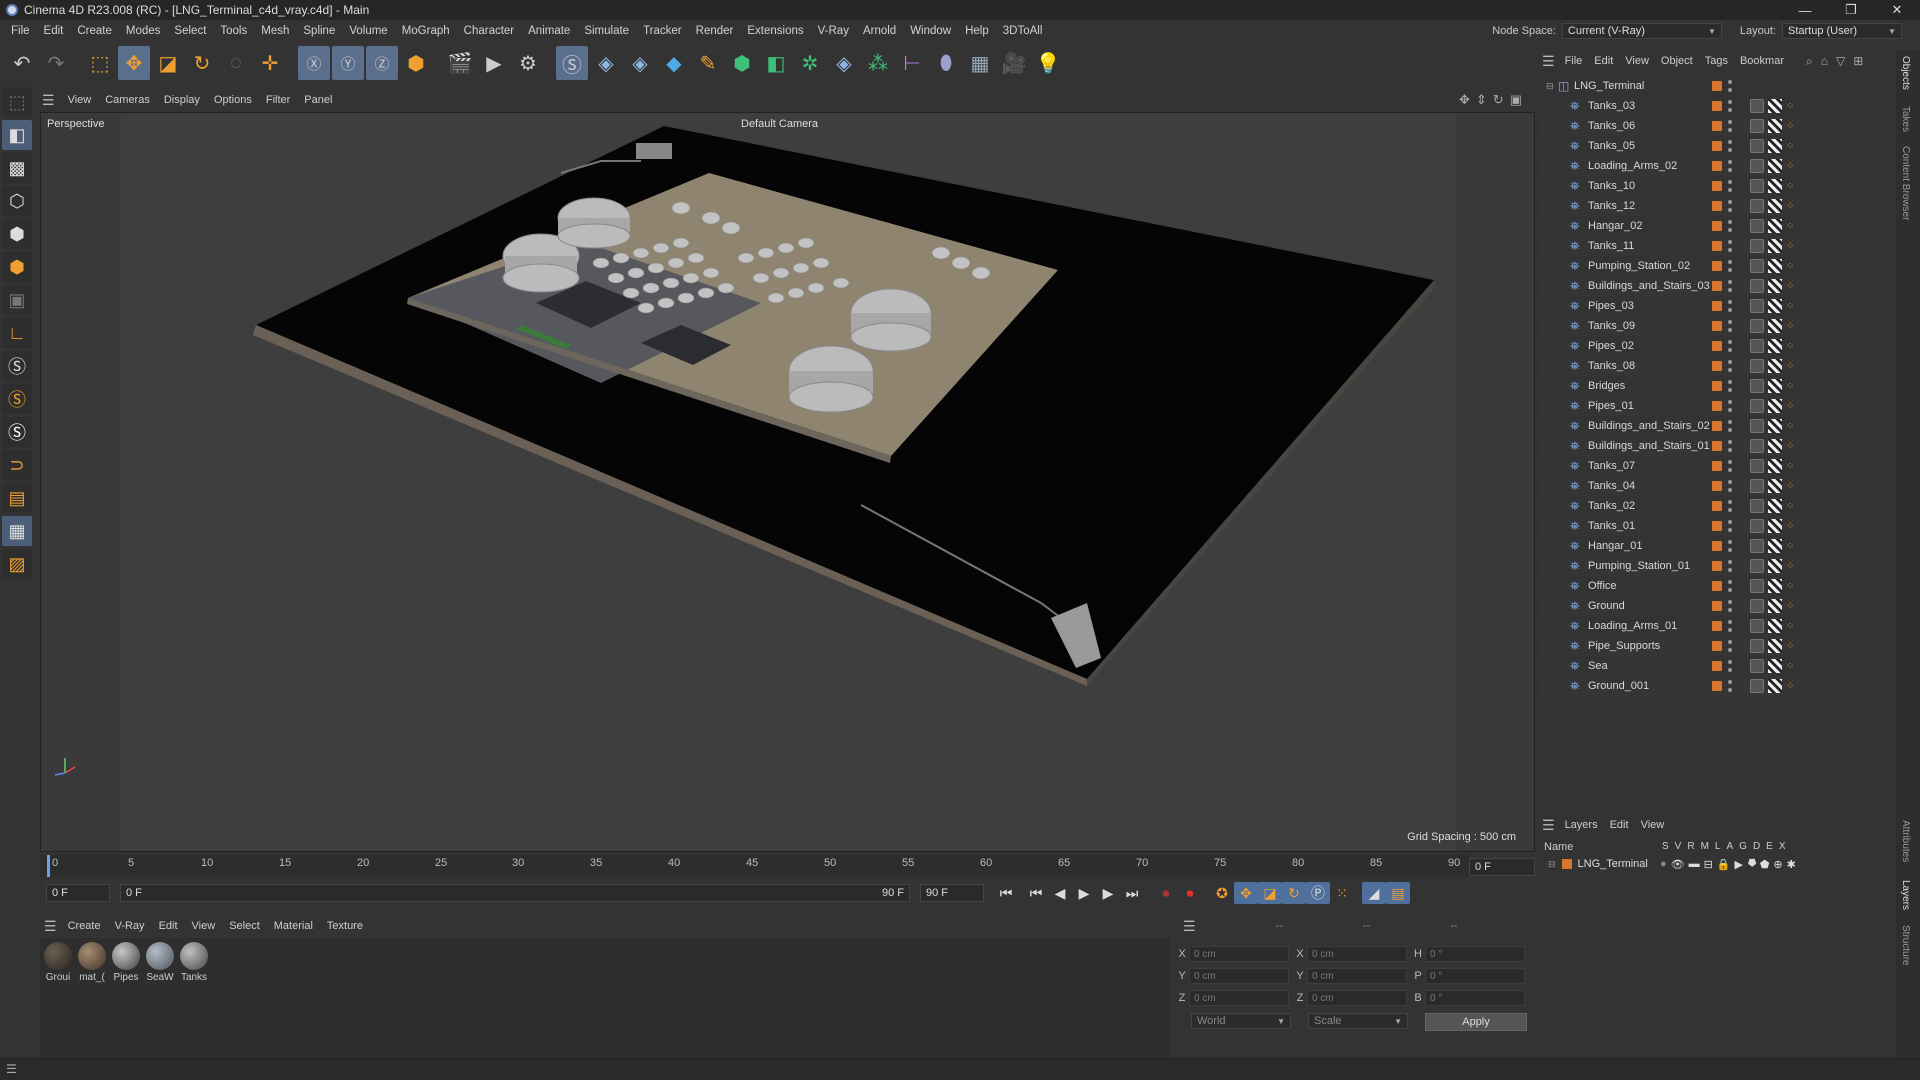  What do you see at coordinates (1717, 106) in the screenshot?
I see `object-row: ⛯ Tanks_03 ⁘` at bounding box center [1717, 106].